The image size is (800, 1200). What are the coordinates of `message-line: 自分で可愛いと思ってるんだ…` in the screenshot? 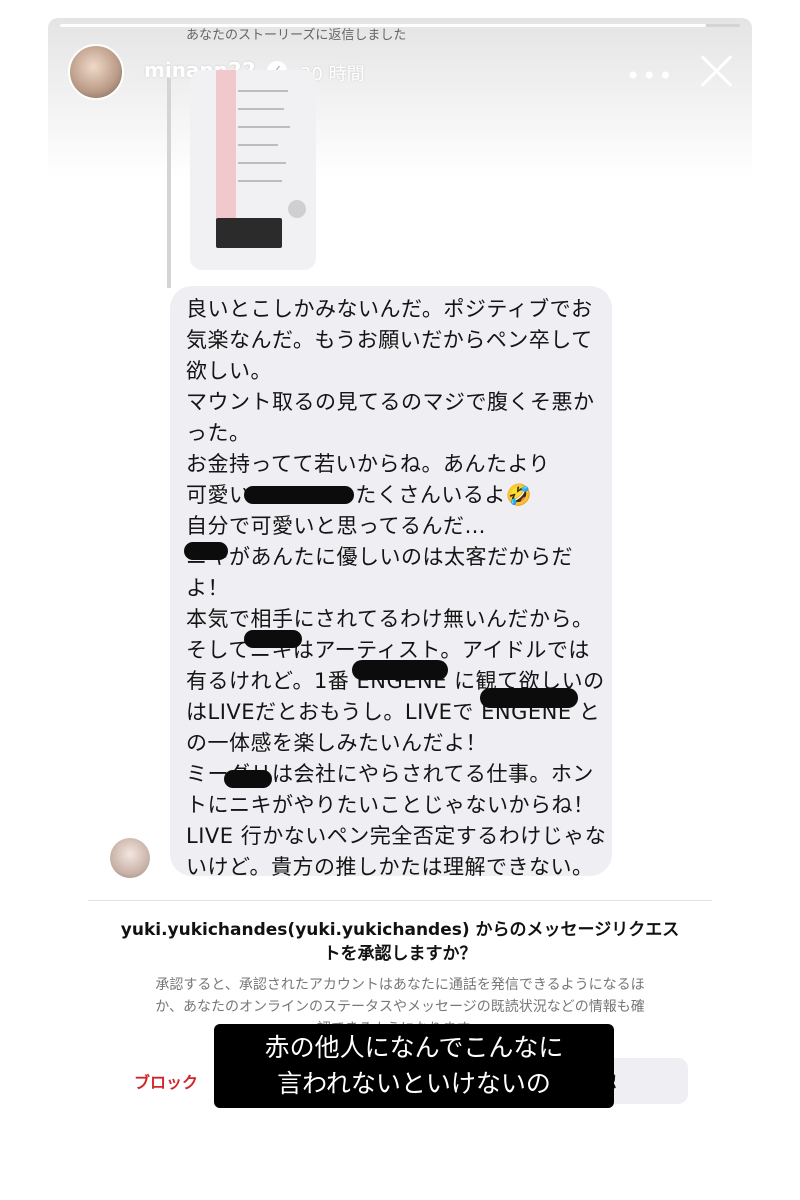 It's located at (336, 526).